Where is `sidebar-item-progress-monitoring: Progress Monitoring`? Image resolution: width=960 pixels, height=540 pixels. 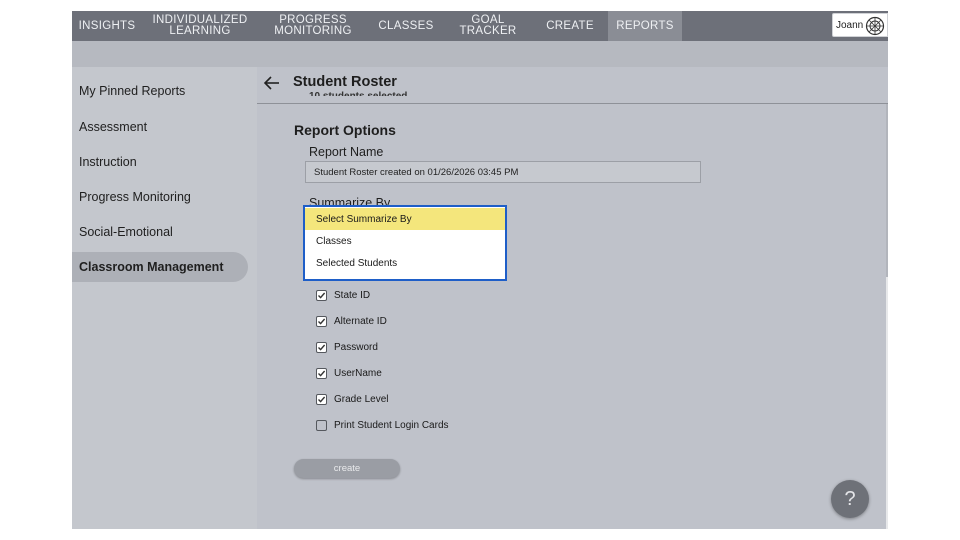
sidebar-item-progress-monitoring: Progress Monitoring is located at coordinates (160, 197).